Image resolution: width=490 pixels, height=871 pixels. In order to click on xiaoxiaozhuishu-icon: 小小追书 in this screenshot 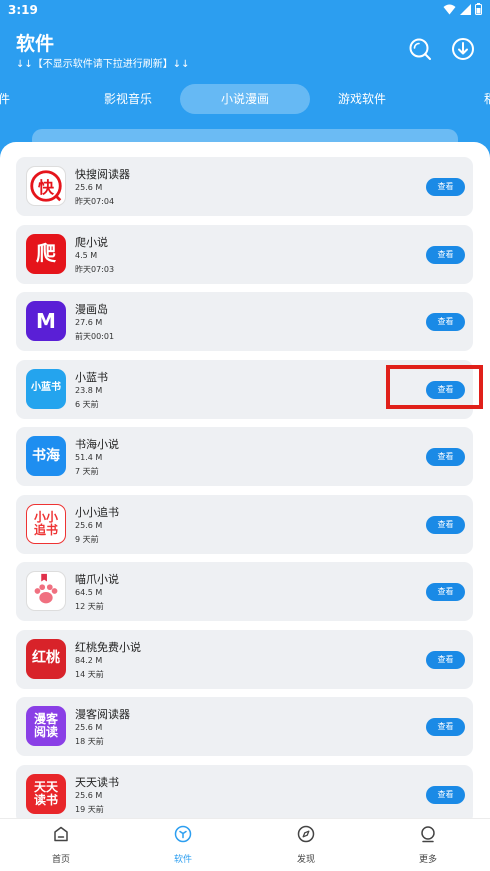, I will do `click(46, 523)`.